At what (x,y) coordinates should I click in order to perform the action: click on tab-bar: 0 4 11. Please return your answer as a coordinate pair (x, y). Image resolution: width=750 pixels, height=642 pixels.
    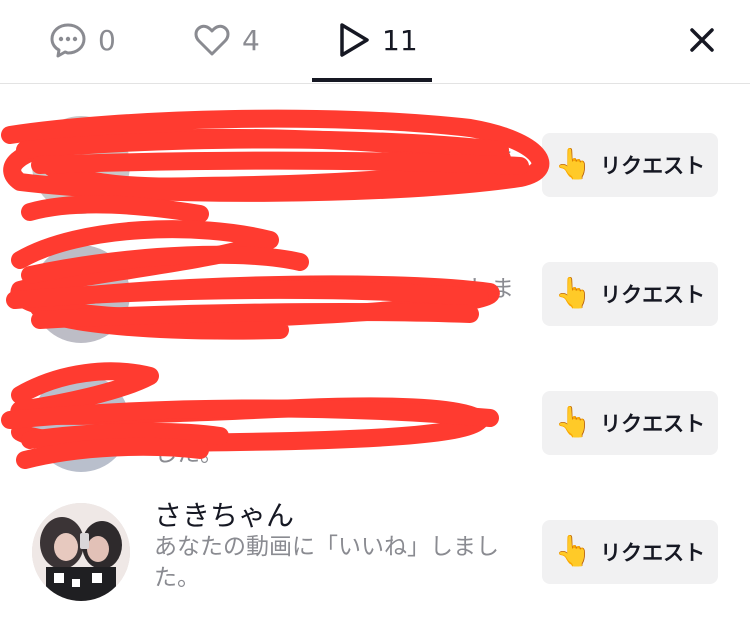
    Looking at the image, I should click on (375, 42).